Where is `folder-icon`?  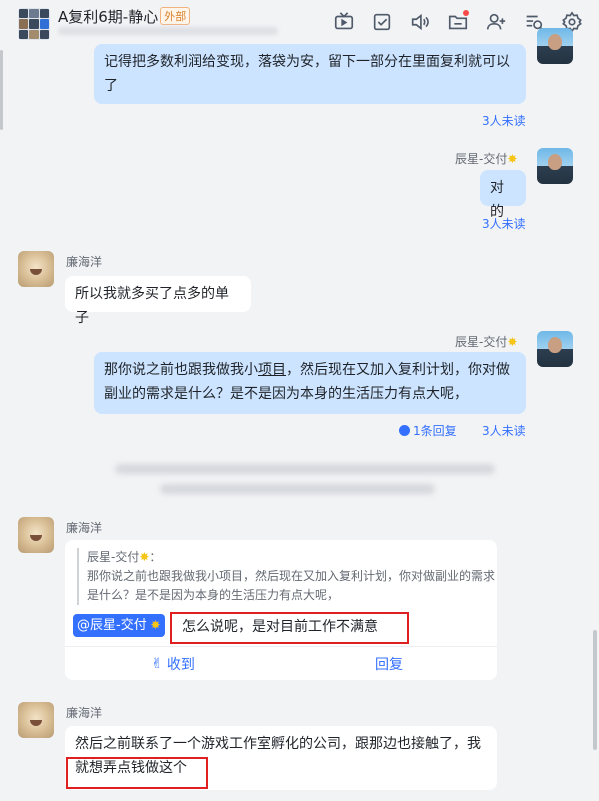 folder-icon is located at coordinates (459, 22).